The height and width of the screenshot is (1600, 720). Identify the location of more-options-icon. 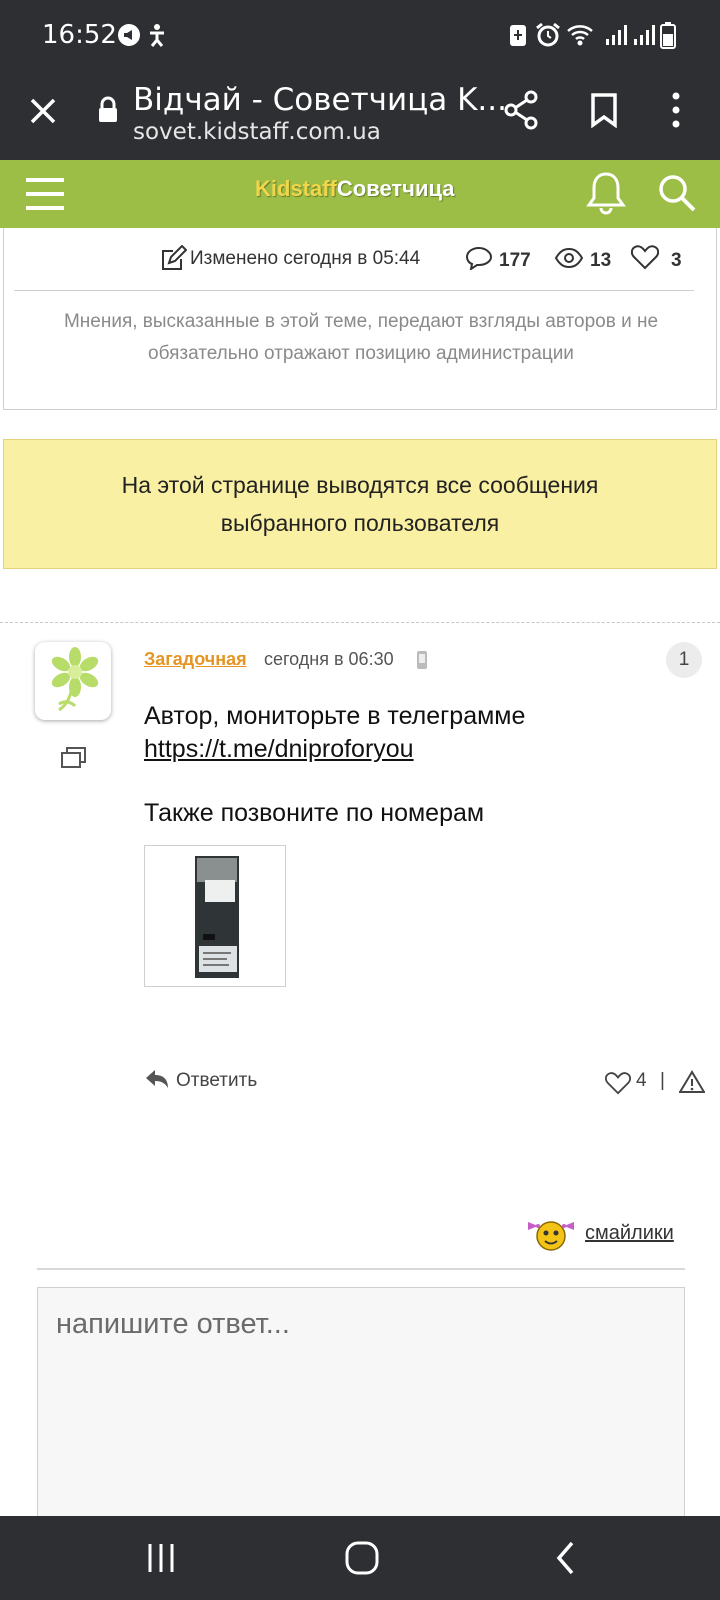
(676, 110).